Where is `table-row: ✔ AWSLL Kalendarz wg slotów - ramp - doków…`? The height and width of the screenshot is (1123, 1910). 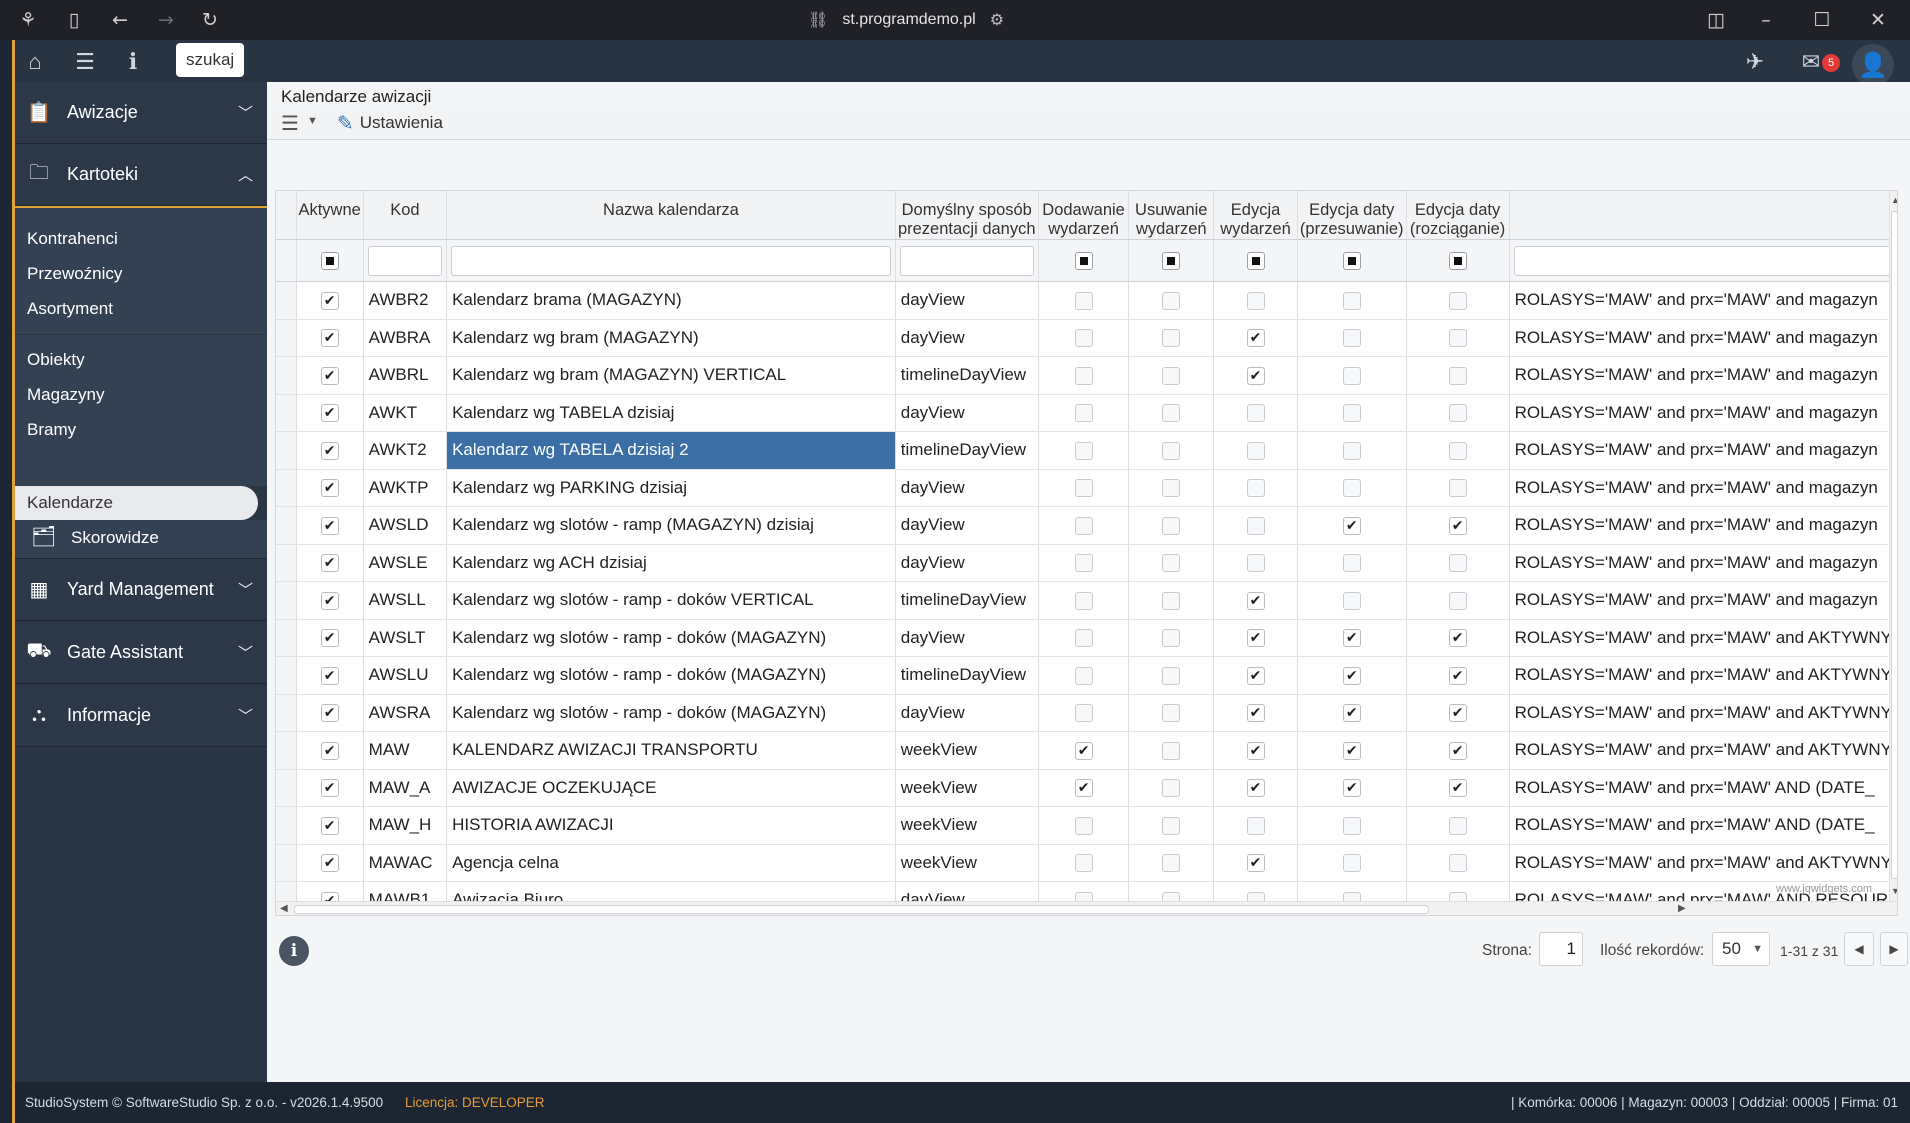
table-row: ✔ AWSLL Kalendarz wg slotów - ramp - doków… is located at coordinates (1086, 600).